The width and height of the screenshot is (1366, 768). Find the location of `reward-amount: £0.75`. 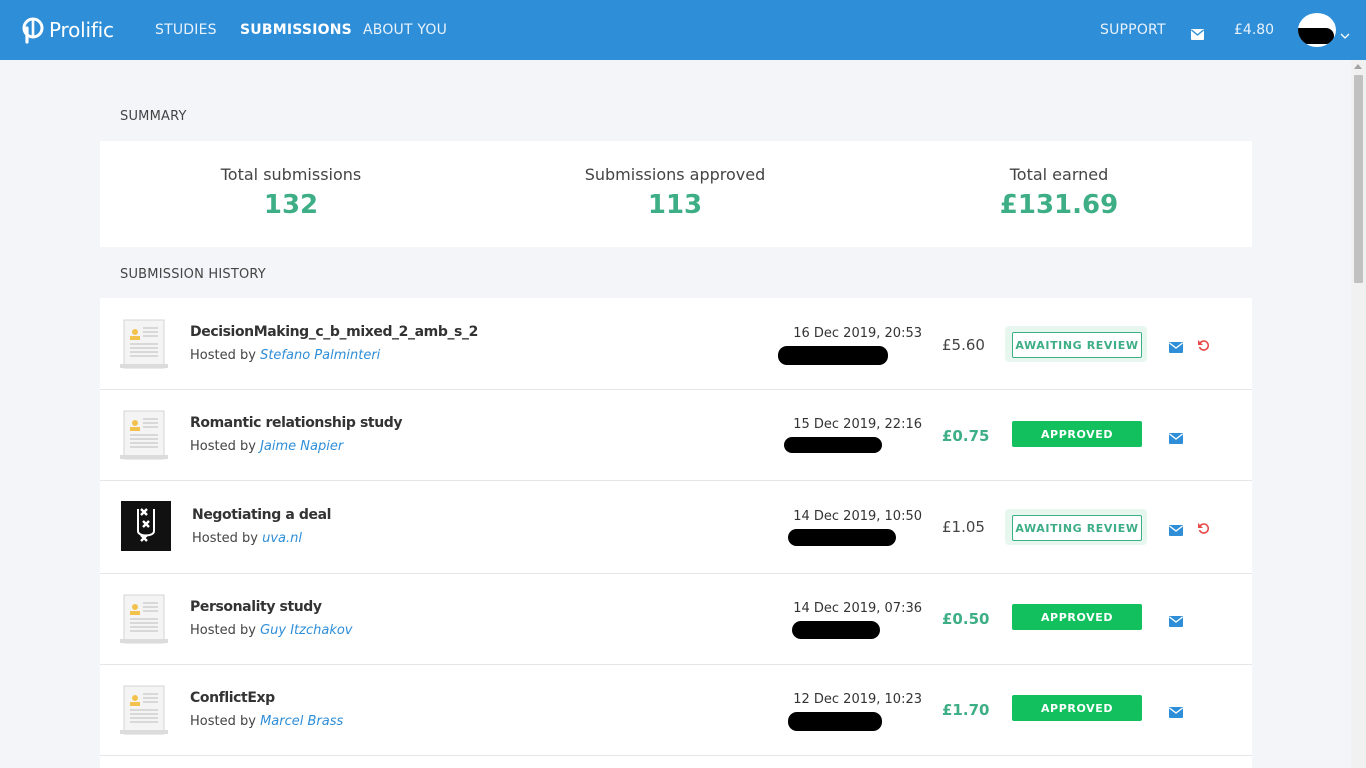

reward-amount: £0.75 is located at coordinates (966, 436).